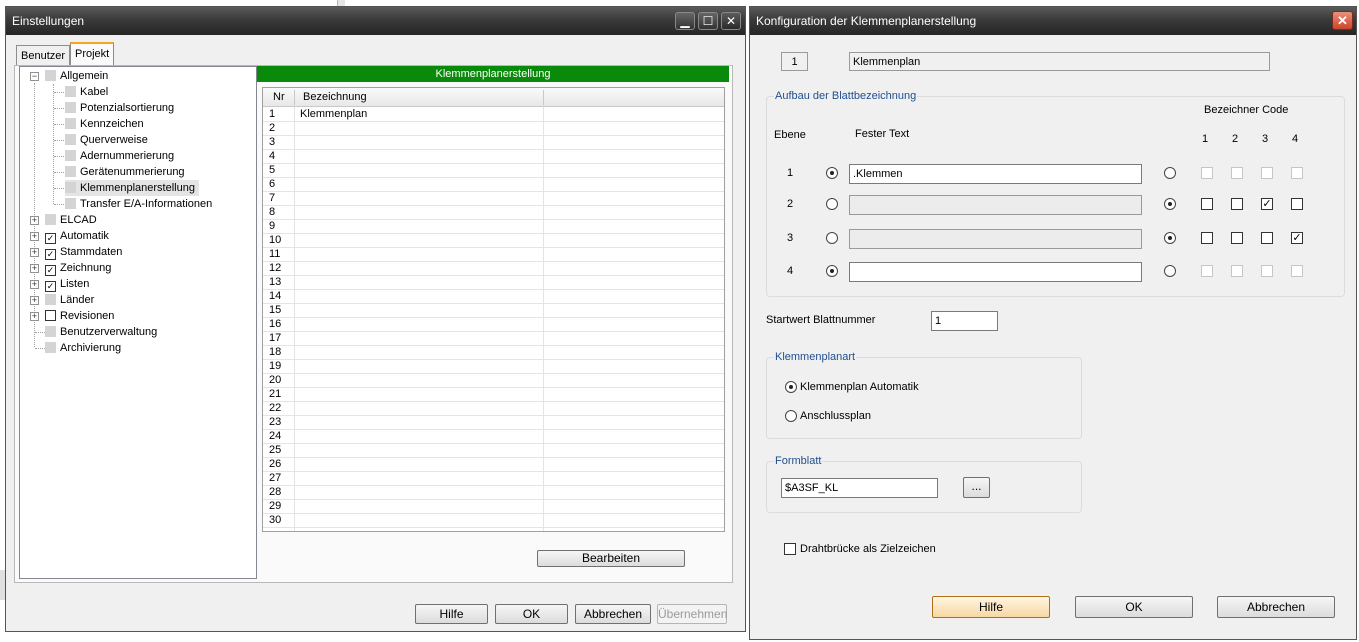 This screenshot has height=642, width=1359. Describe the element at coordinates (859, 387) in the screenshot. I see `art-automatik-label: Klemmenplan Automatik` at that location.